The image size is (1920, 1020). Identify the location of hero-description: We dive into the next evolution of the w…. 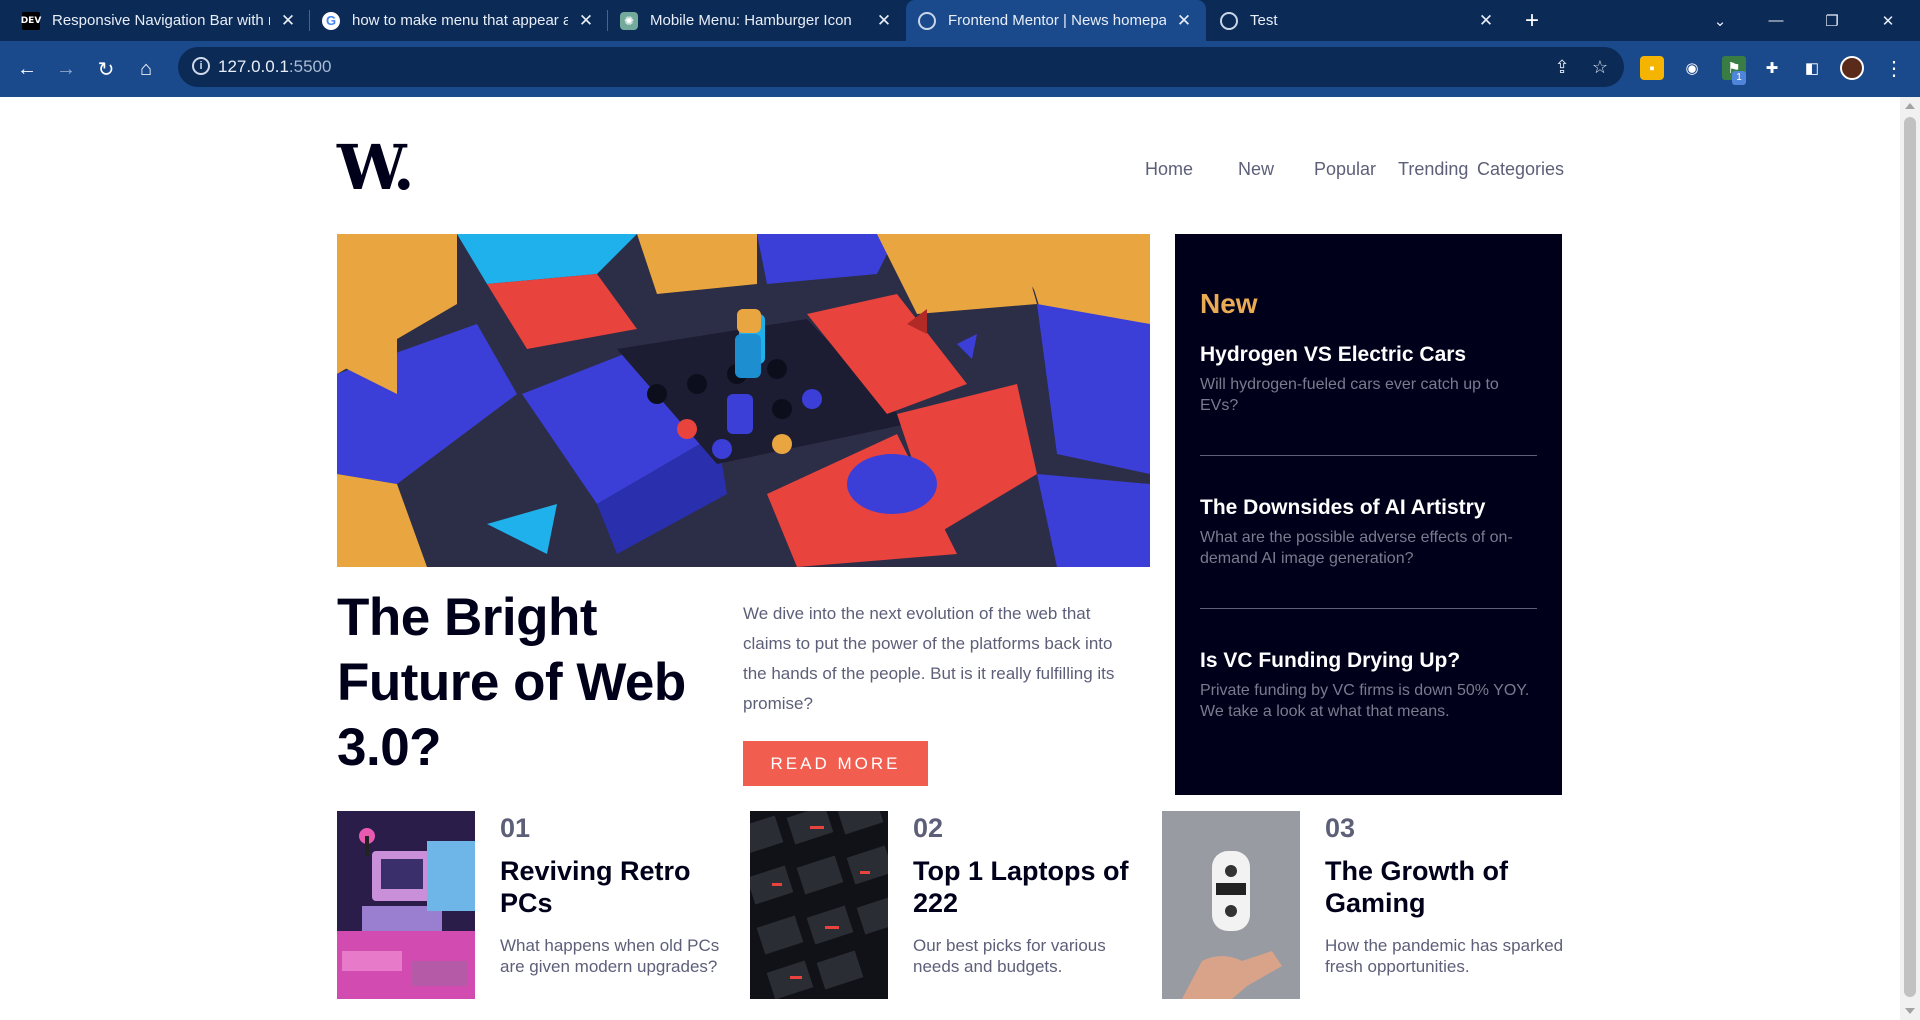
(929, 658).